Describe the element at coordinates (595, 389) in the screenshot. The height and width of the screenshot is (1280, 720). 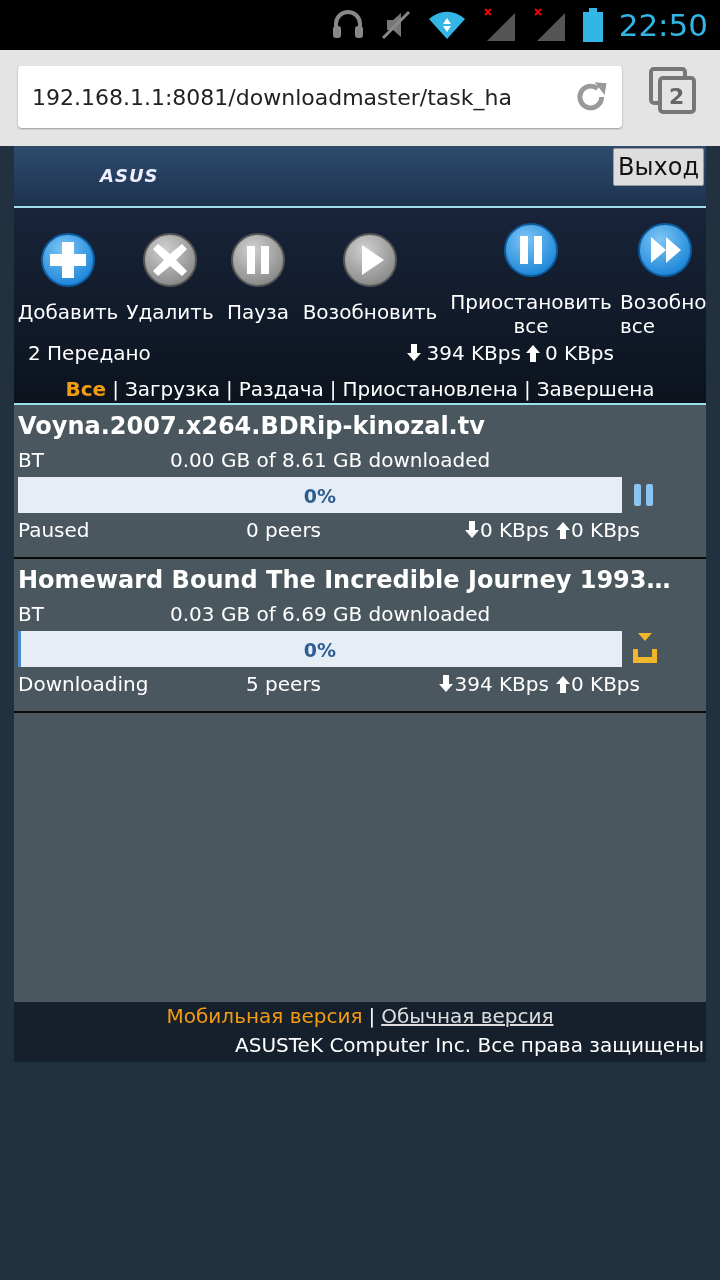
I see `filter-tab: Завершена` at that location.